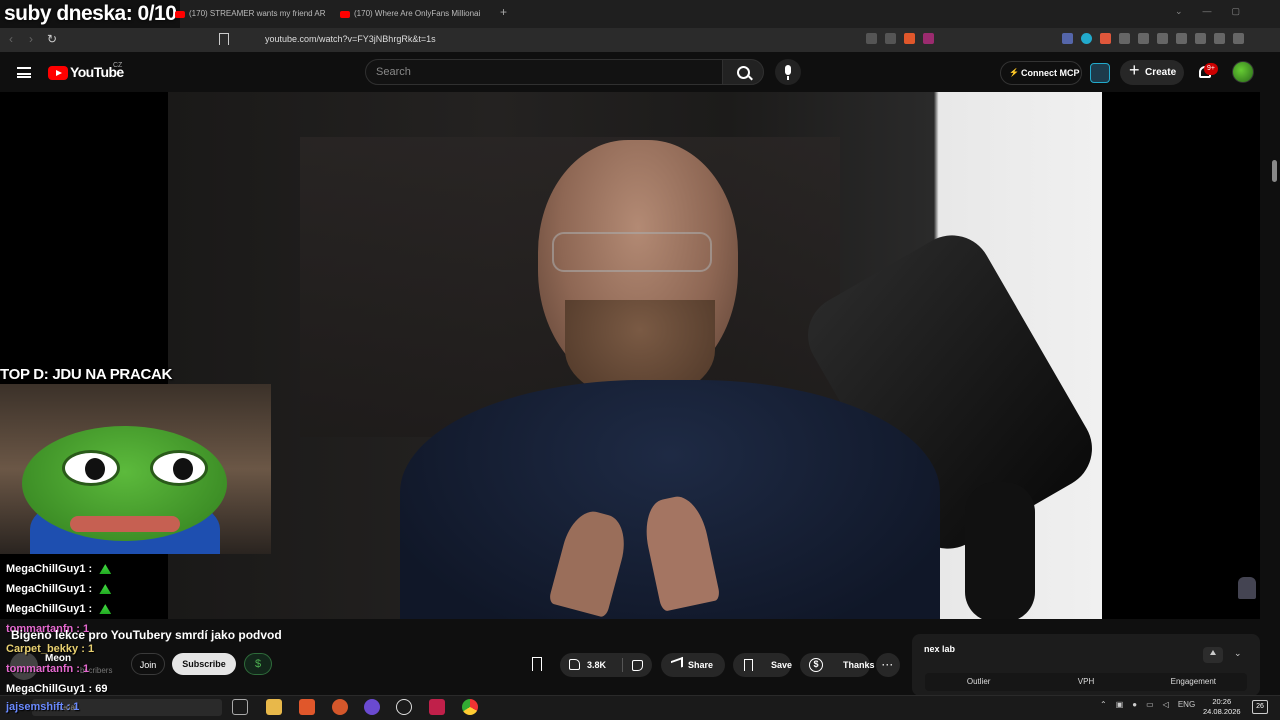  What do you see at coordinates (1152, 71) in the screenshot?
I see `create-button: Create` at bounding box center [1152, 71].